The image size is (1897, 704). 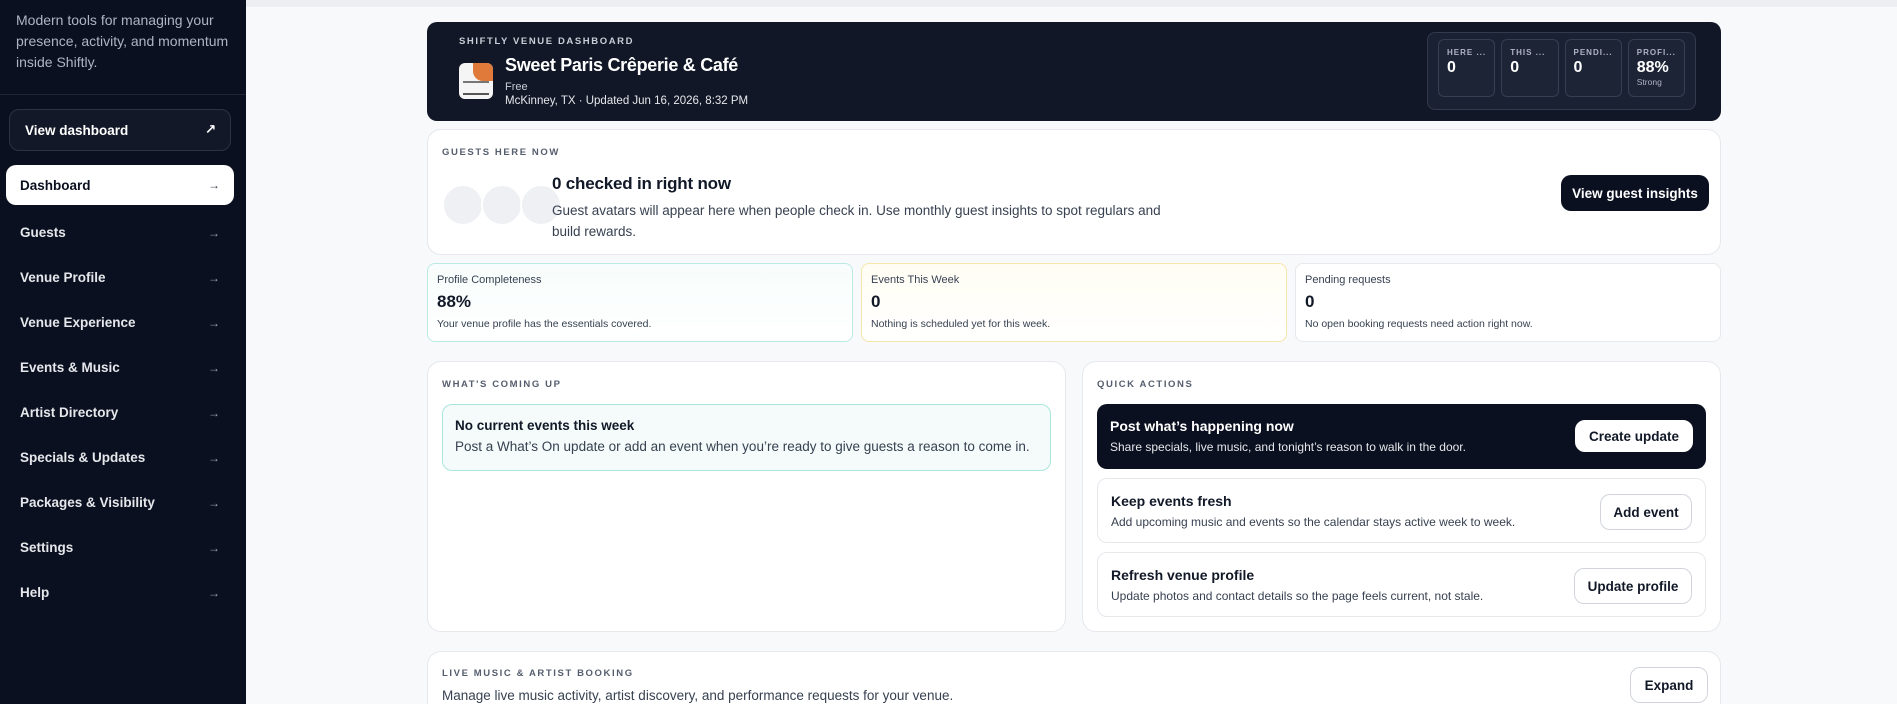 What do you see at coordinates (915, 280) in the screenshot?
I see `metric-label: Events This Week` at bounding box center [915, 280].